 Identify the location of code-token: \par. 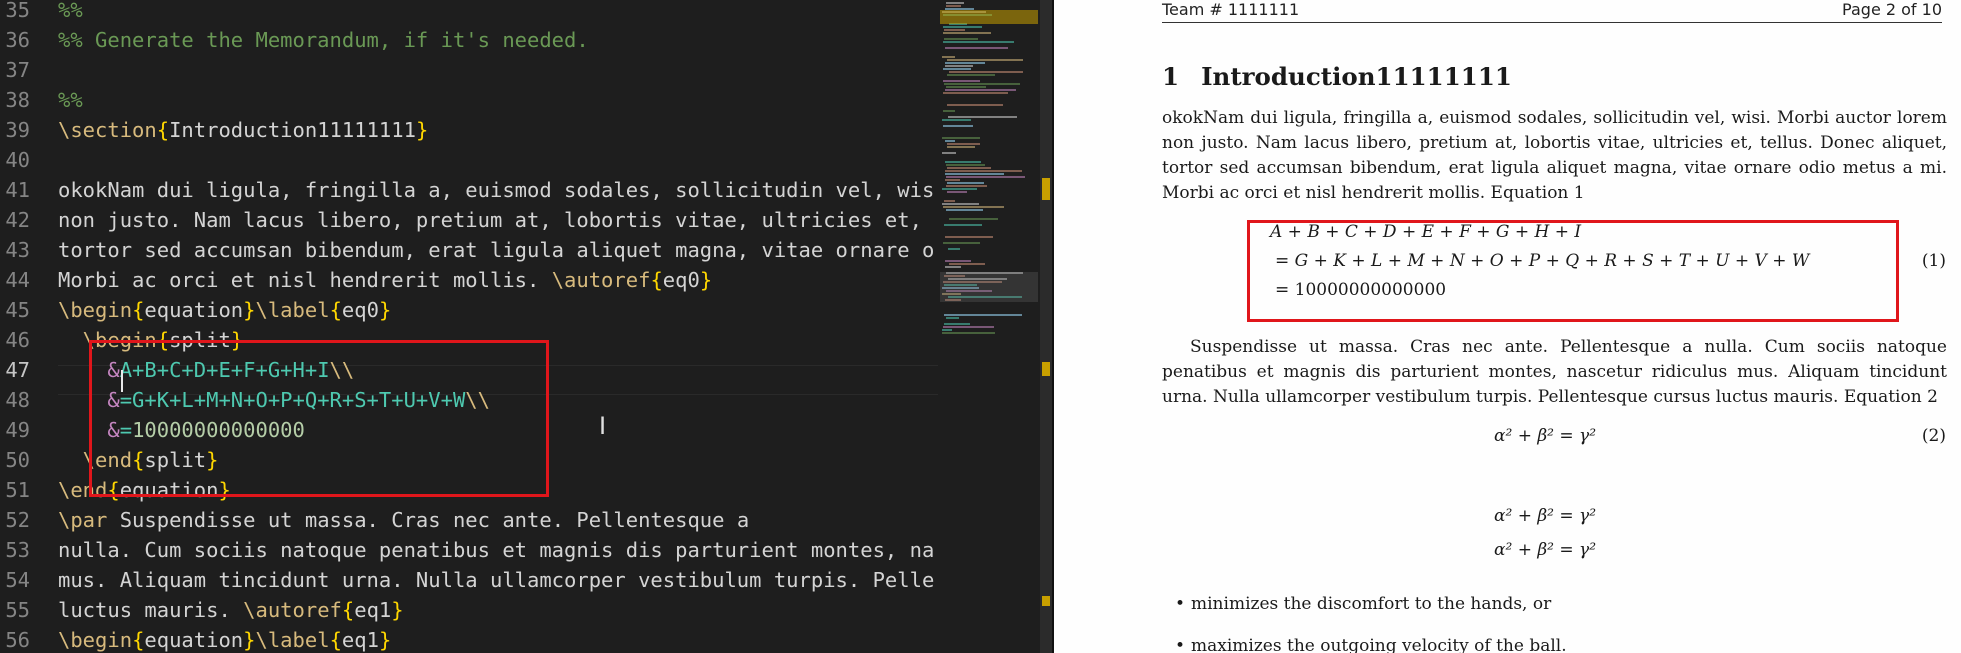
(83, 520).